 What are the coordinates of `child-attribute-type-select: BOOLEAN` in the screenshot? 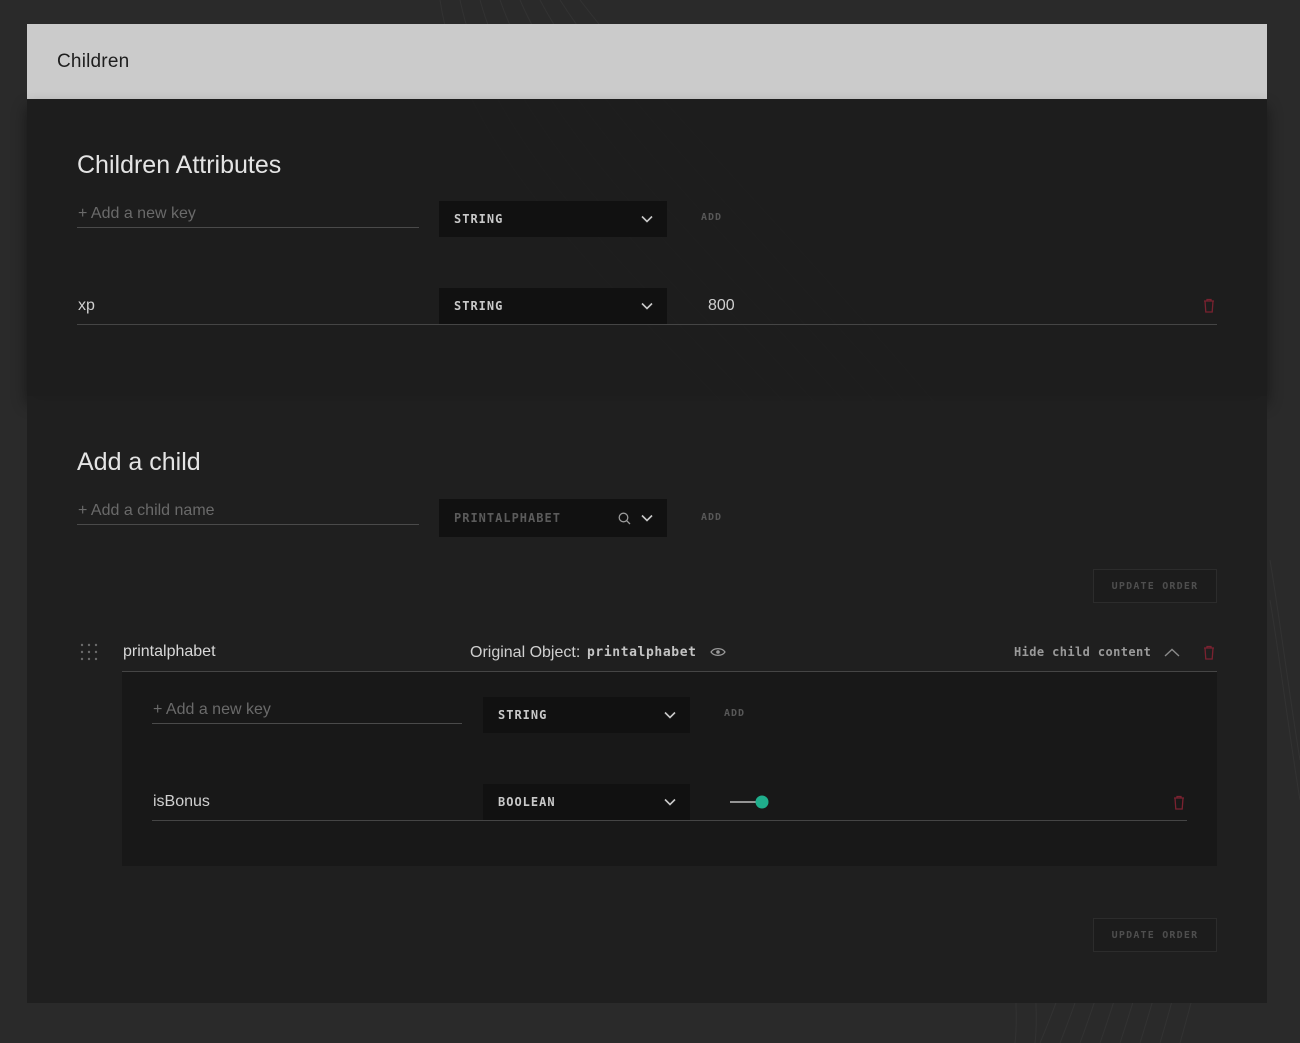 It's located at (586, 802).